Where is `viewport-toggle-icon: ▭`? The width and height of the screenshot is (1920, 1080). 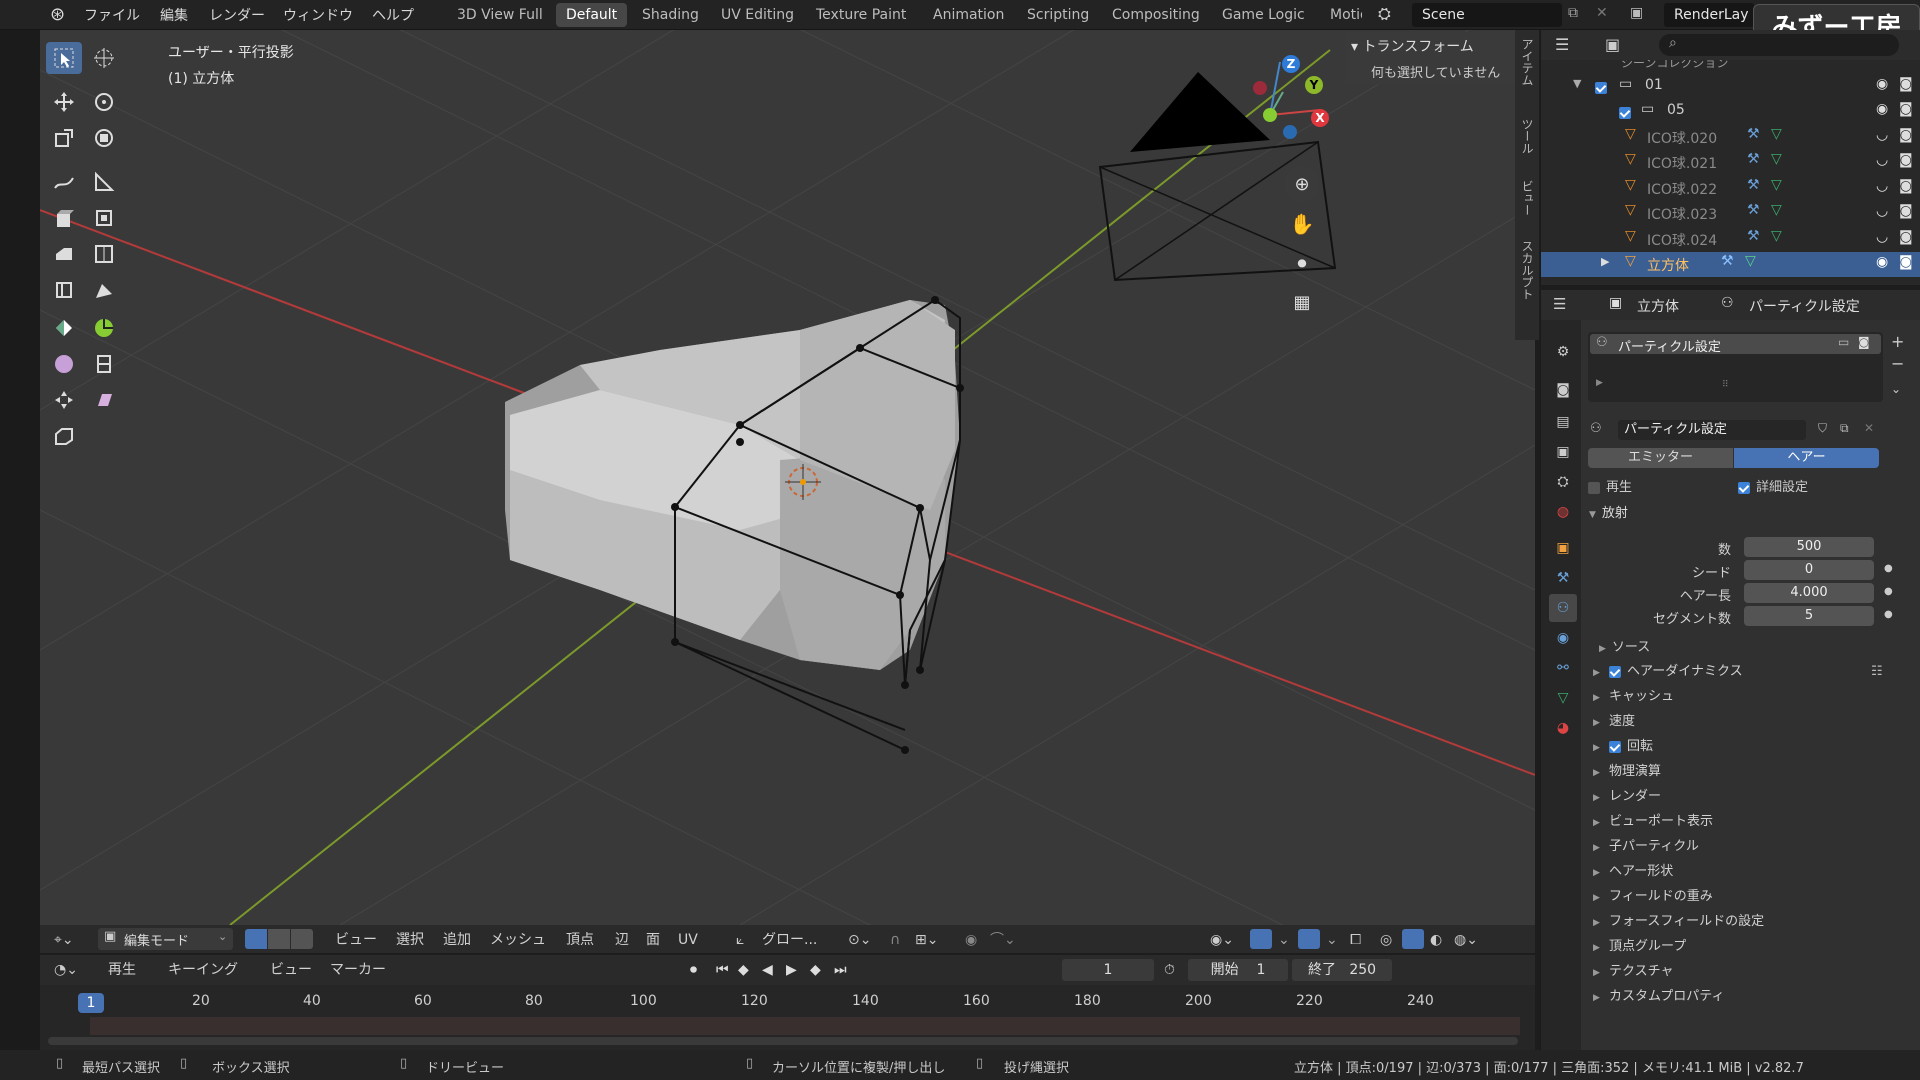
viewport-toggle-icon: ▭ is located at coordinates (1843, 342).